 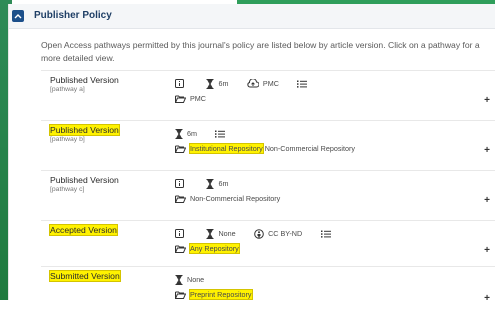 What do you see at coordinates (67, 139) in the screenshot?
I see `pathway-label: [pathway b]` at bounding box center [67, 139].